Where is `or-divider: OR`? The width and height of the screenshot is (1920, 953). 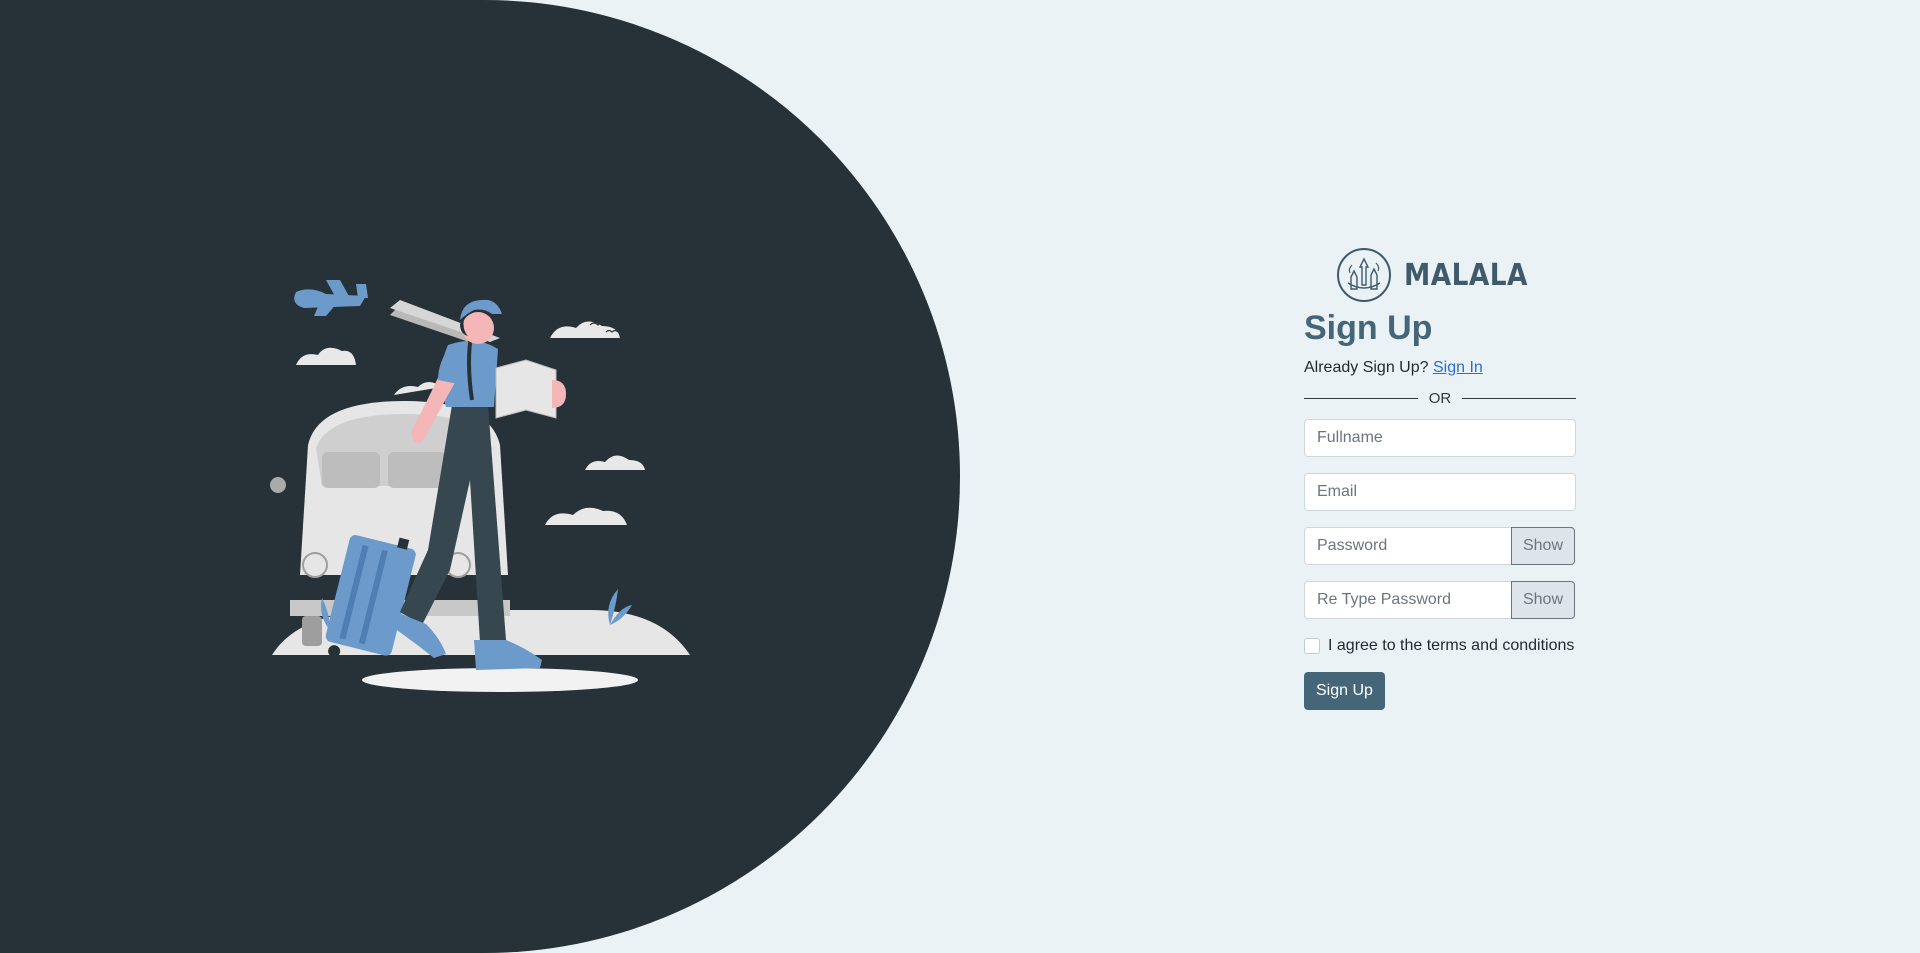
or-divider: OR is located at coordinates (1440, 398).